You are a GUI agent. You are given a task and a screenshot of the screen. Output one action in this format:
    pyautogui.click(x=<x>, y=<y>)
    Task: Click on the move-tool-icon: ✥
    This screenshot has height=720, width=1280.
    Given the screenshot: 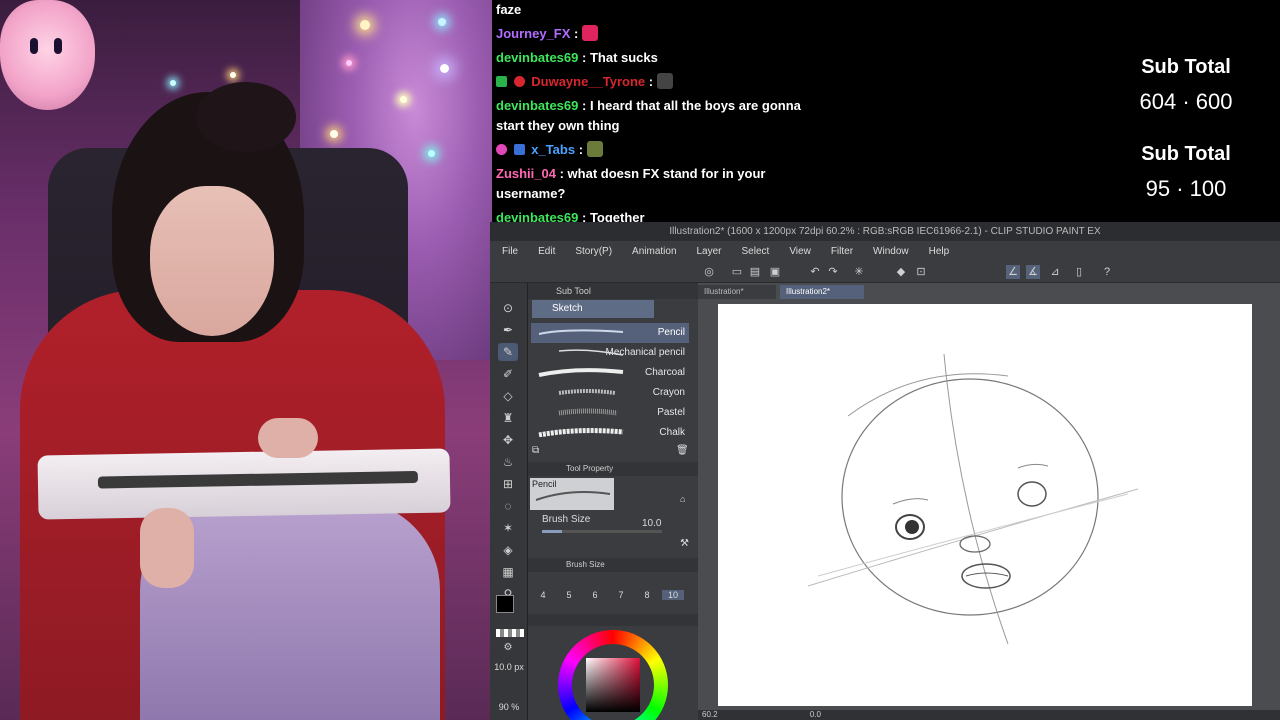 What is the action you would take?
    pyautogui.click(x=508, y=440)
    